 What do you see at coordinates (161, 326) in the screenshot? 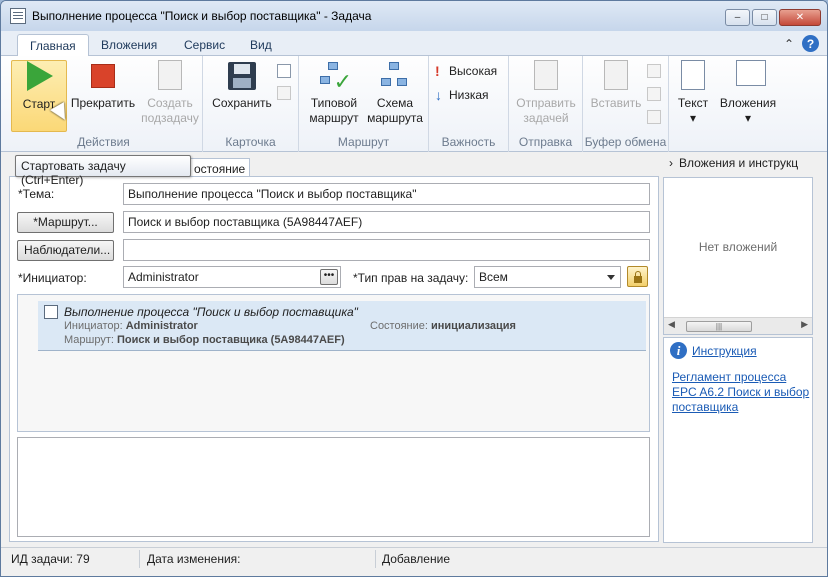
I see `process-initiator-value: Administrator` at bounding box center [161, 326].